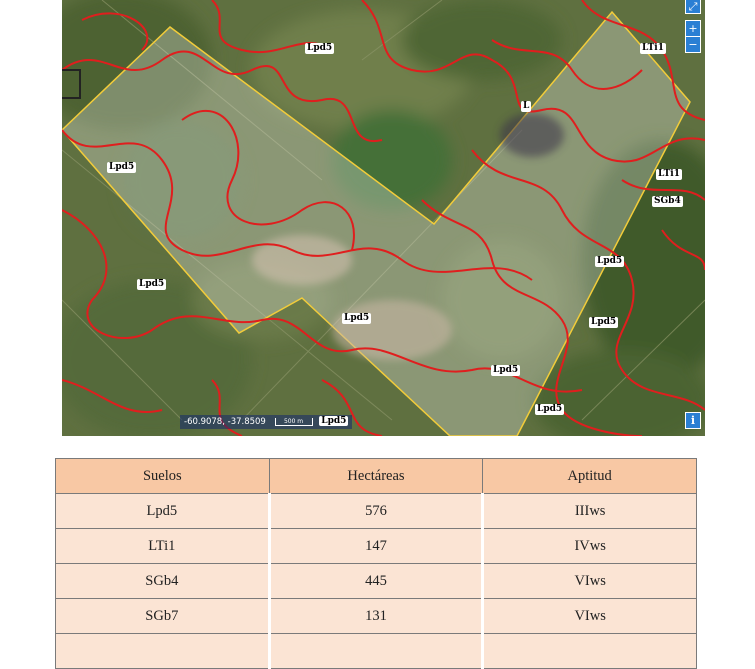 This screenshot has width=755, height=669. Describe the element at coordinates (293, 421) in the screenshot. I see `scale-bar: 500 m` at that location.